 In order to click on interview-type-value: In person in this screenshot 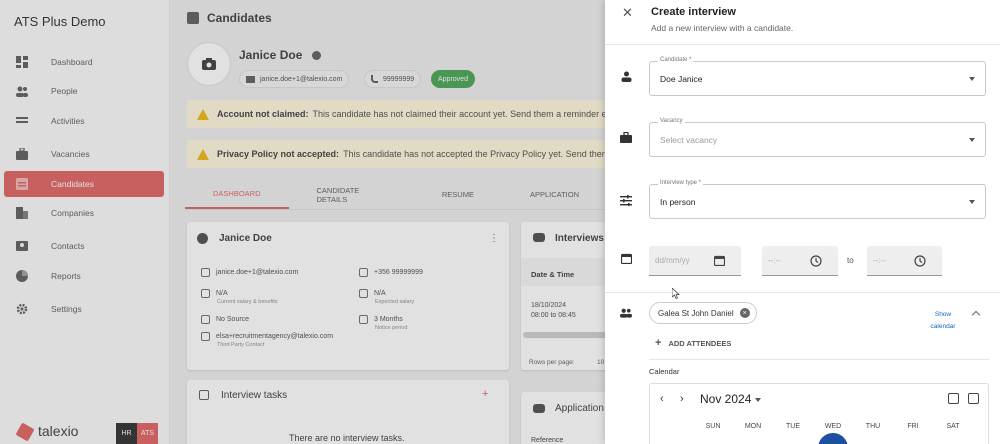, I will do `click(678, 202)`.